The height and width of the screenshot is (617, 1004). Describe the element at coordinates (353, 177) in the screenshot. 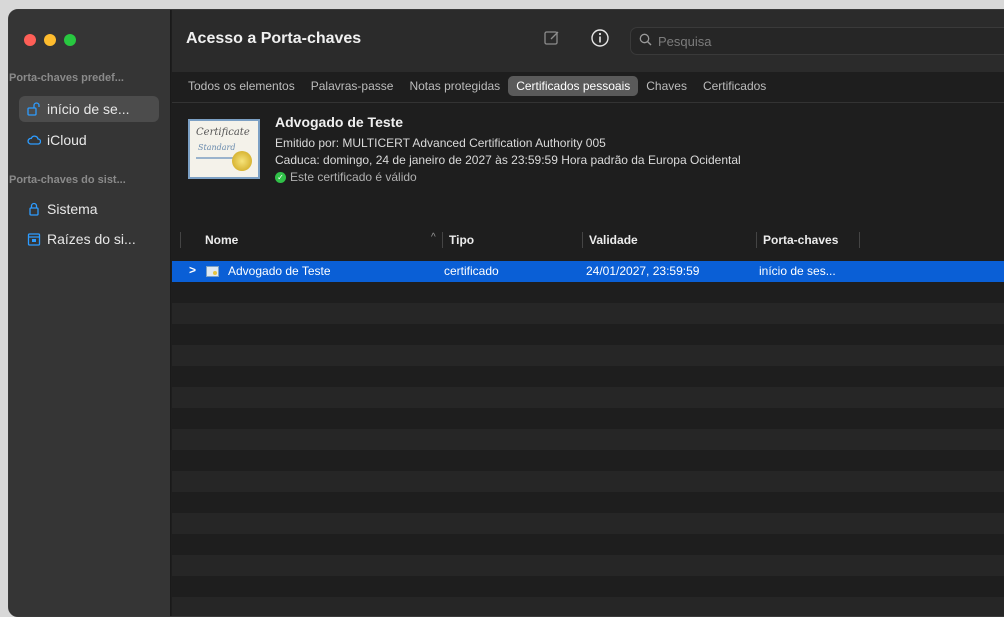

I see `certificate-status-text: Este certificado é válido` at that location.